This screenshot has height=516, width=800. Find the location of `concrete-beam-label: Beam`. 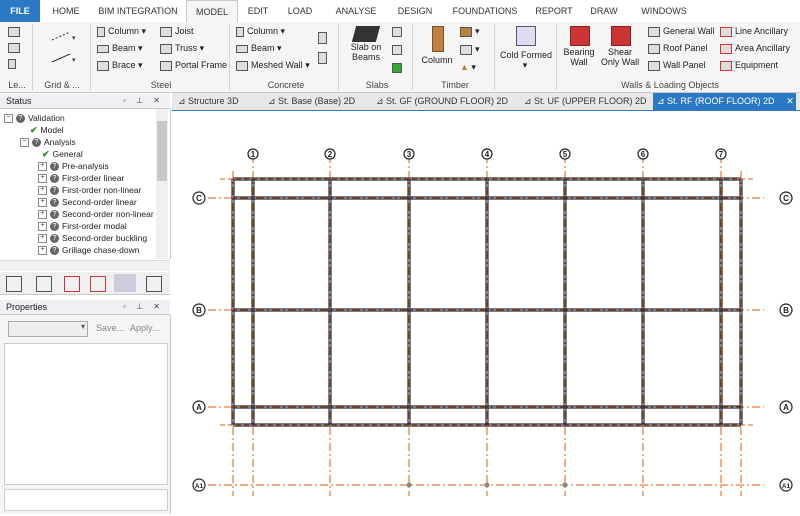

concrete-beam-label: Beam is located at coordinates (263, 48).